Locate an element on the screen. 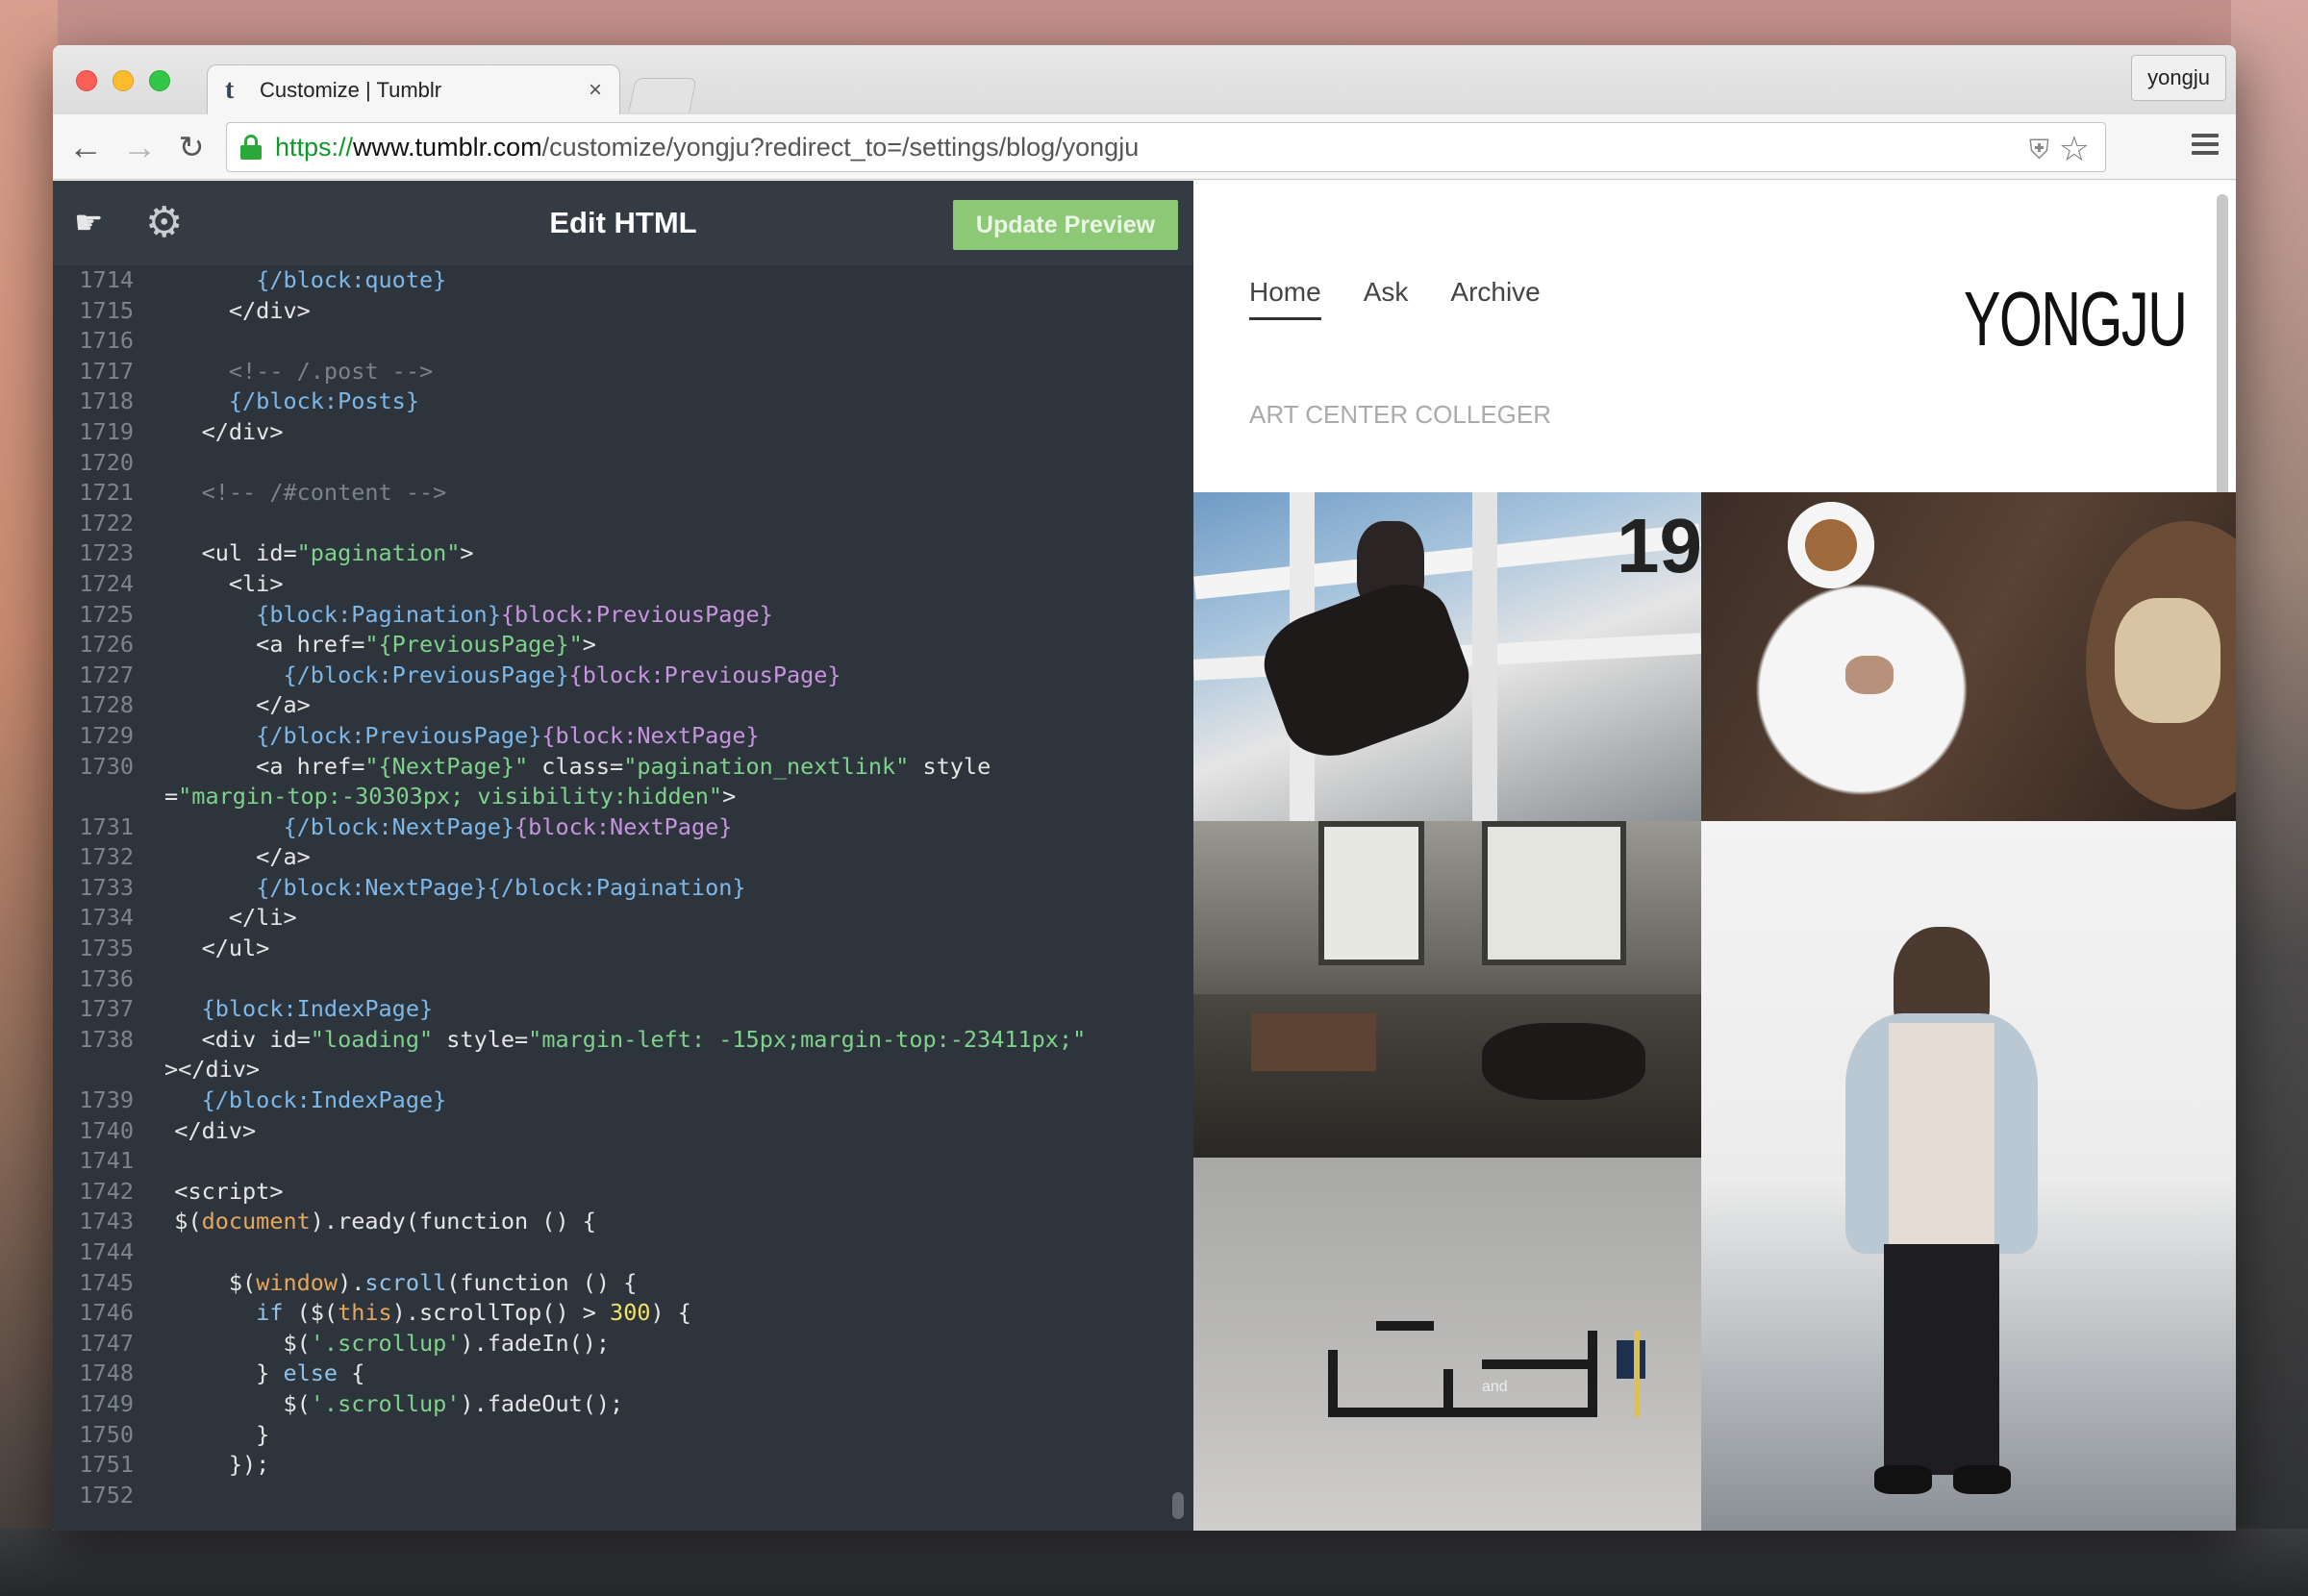 Image resolution: width=2308 pixels, height=1596 pixels. code-line: 1744 is located at coordinates (623, 1252).